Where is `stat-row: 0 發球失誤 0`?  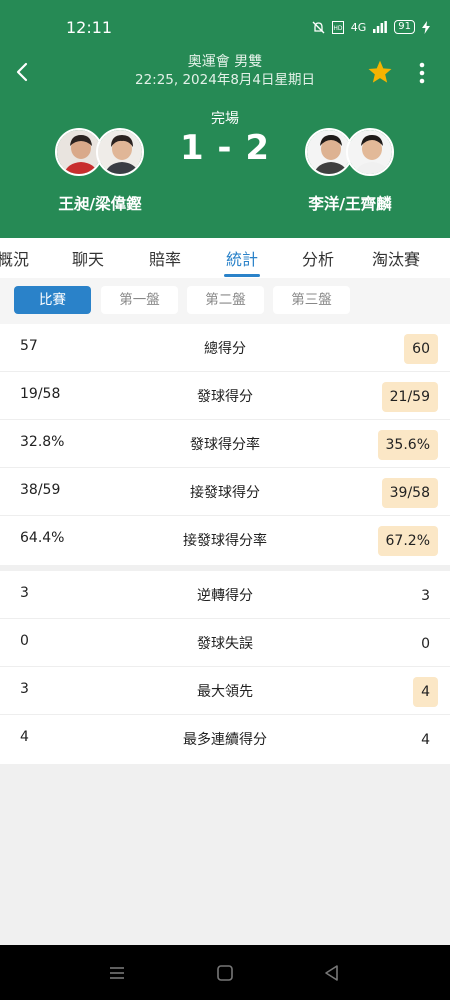 stat-row: 0 發球失誤 0 is located at coordinates (225, 643).